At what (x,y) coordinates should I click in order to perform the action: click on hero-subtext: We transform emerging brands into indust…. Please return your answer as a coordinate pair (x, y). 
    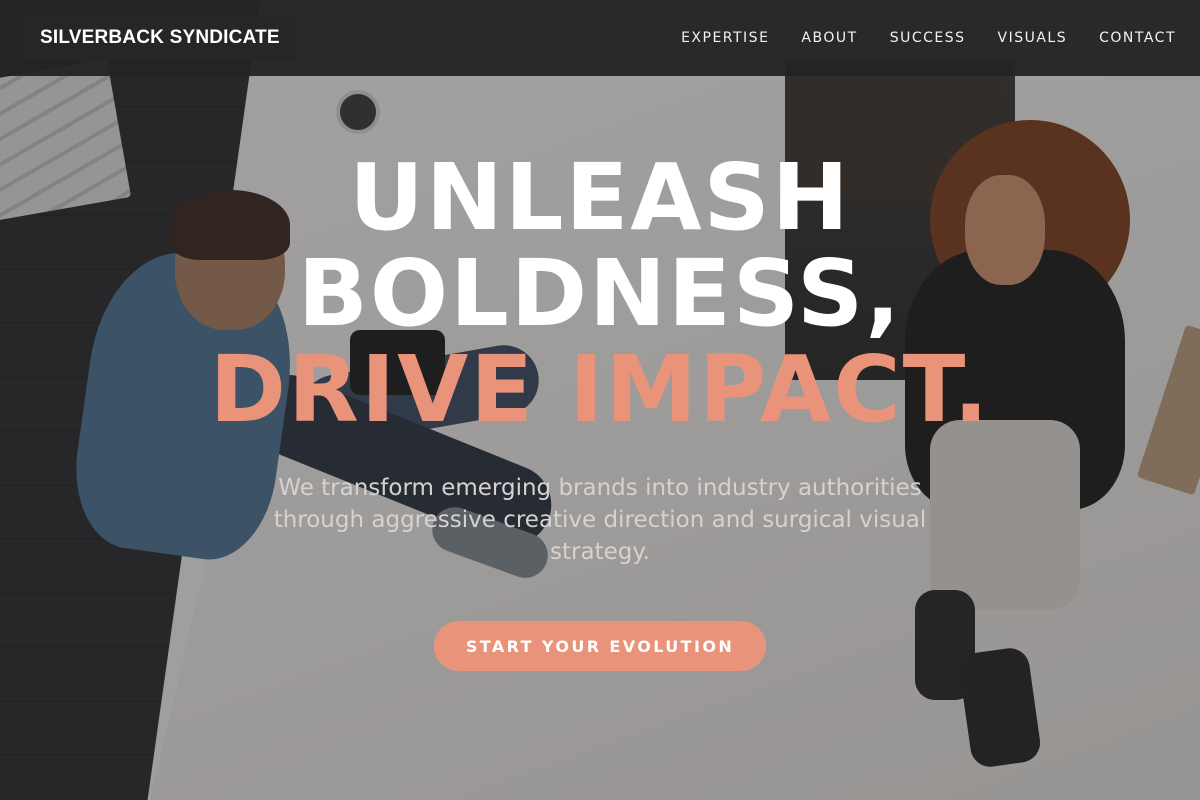
    Looking at the image, I should click on (600, 520).